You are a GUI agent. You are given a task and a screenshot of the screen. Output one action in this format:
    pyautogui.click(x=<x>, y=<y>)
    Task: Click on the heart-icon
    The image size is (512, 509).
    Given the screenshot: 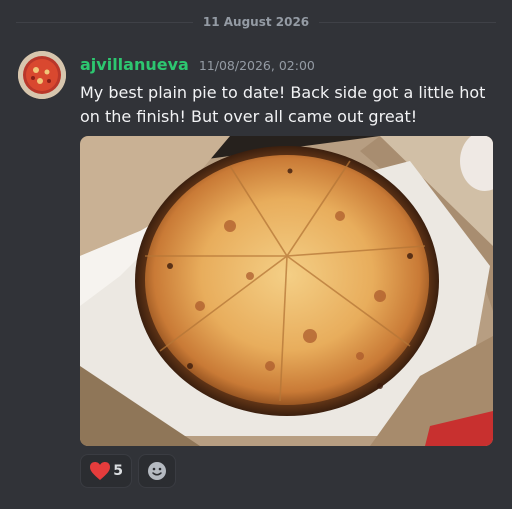 What is the action you would take?
    pyautogui.click(x=100, y=471)
    